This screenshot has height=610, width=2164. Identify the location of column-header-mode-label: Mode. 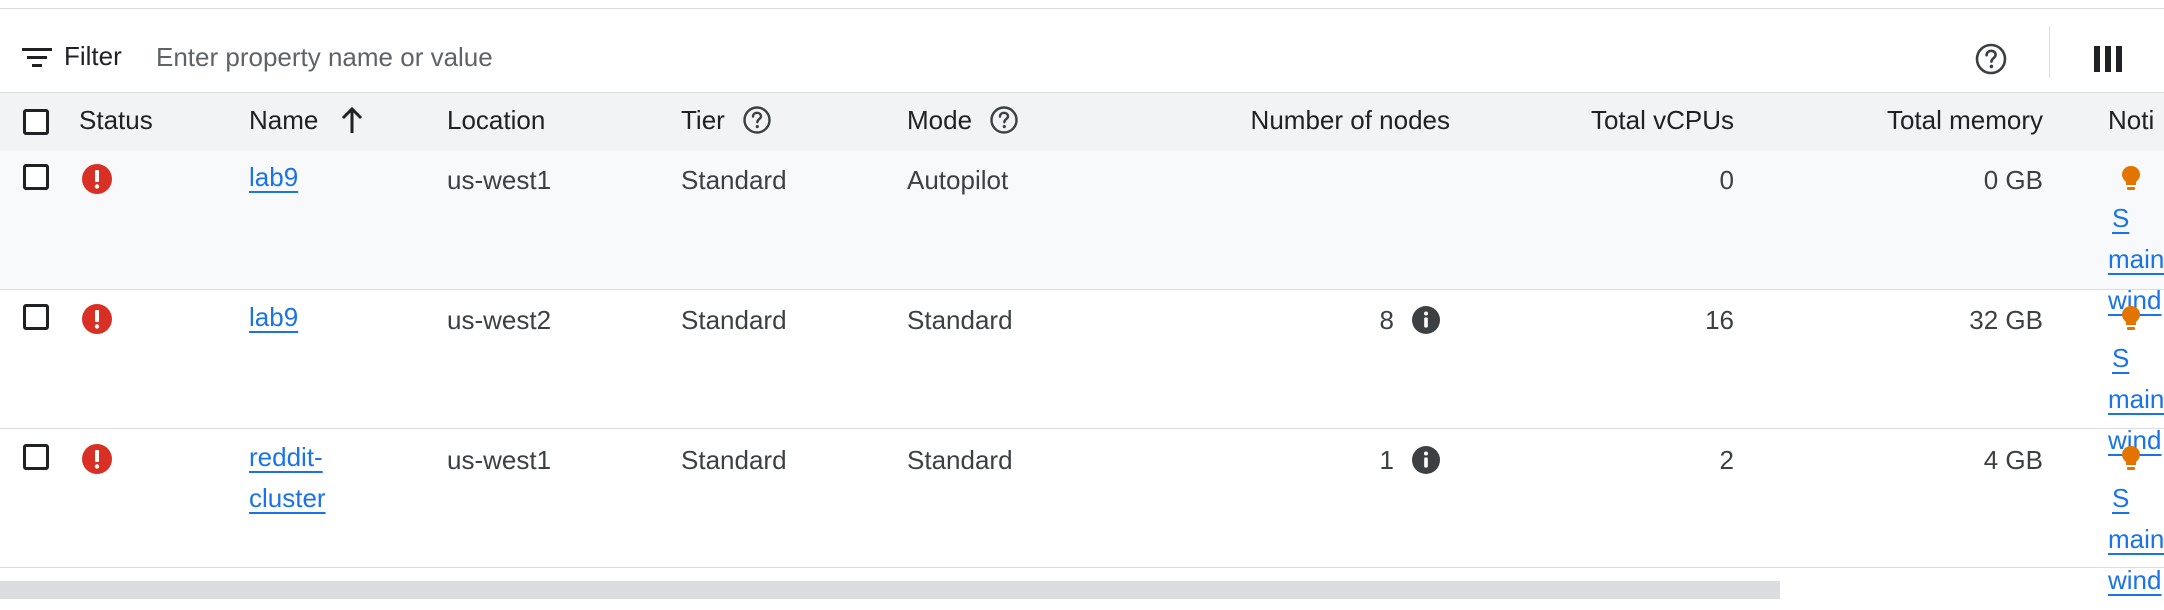
(940, 120).